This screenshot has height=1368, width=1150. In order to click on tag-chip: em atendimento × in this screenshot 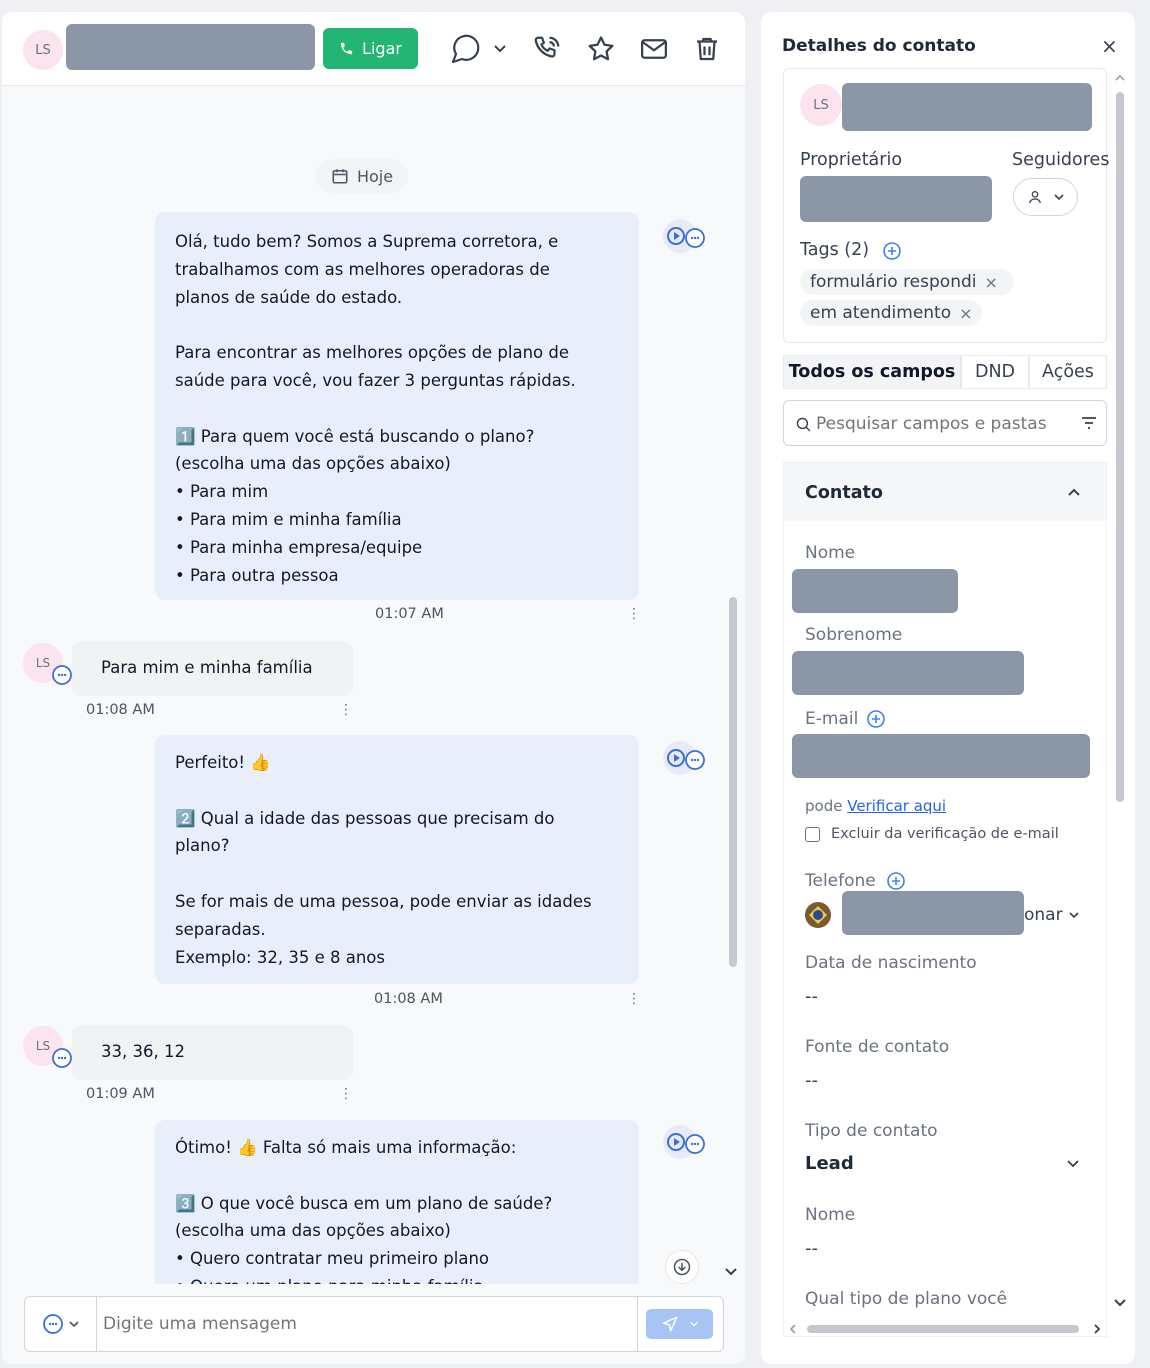, I will do `click(891, 313)`.